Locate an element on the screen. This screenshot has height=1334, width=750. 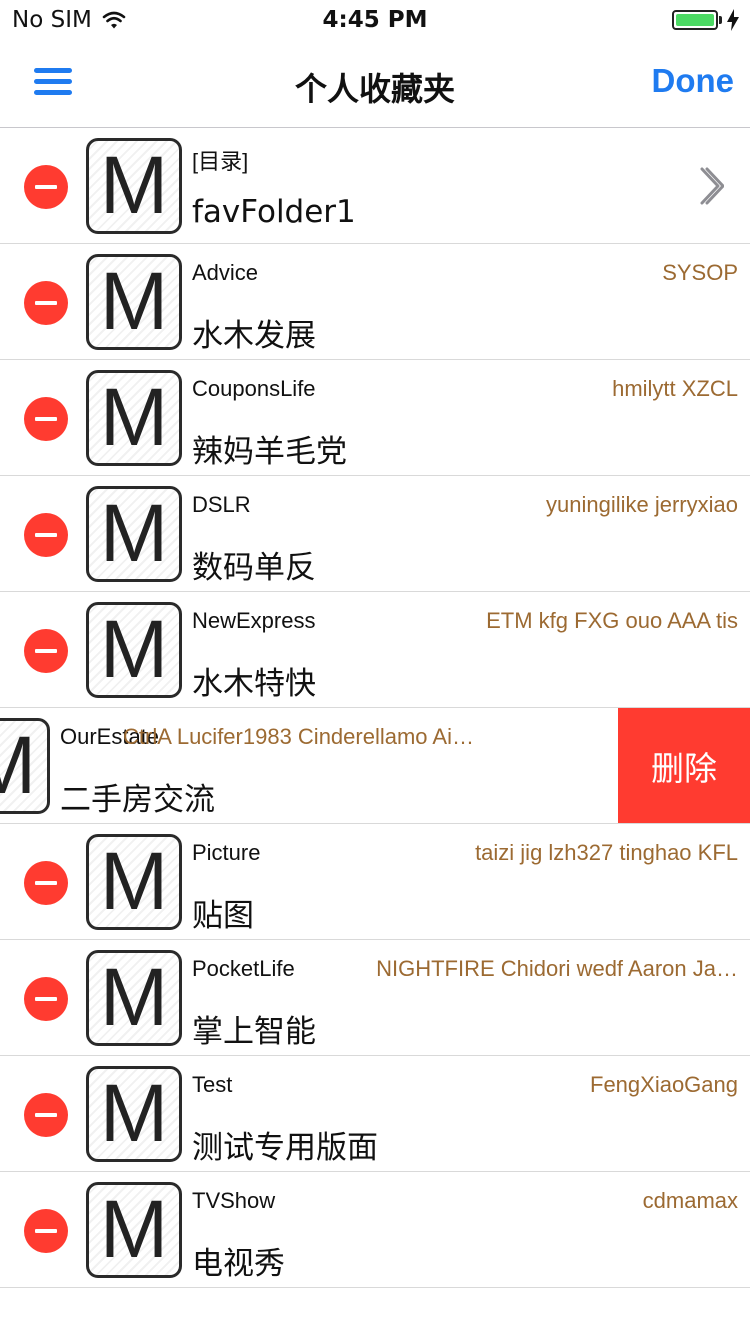
hamburger-menu-icon is located at coordinates (53, 82).